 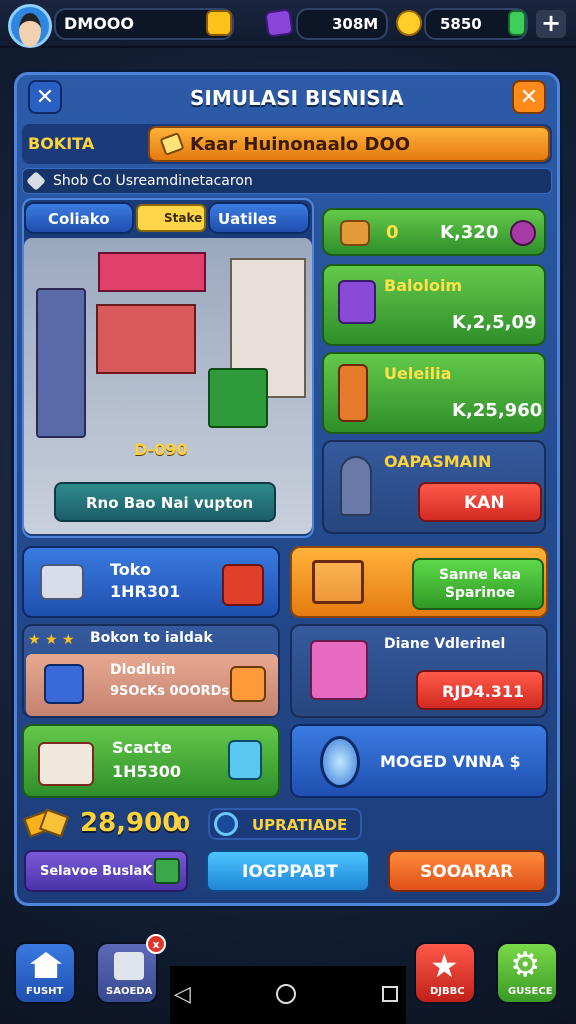 What do you see at coordinates (461, 24) in the screenshot?
I see `currency-2-value: 5850` at bounding box center [461, 24].